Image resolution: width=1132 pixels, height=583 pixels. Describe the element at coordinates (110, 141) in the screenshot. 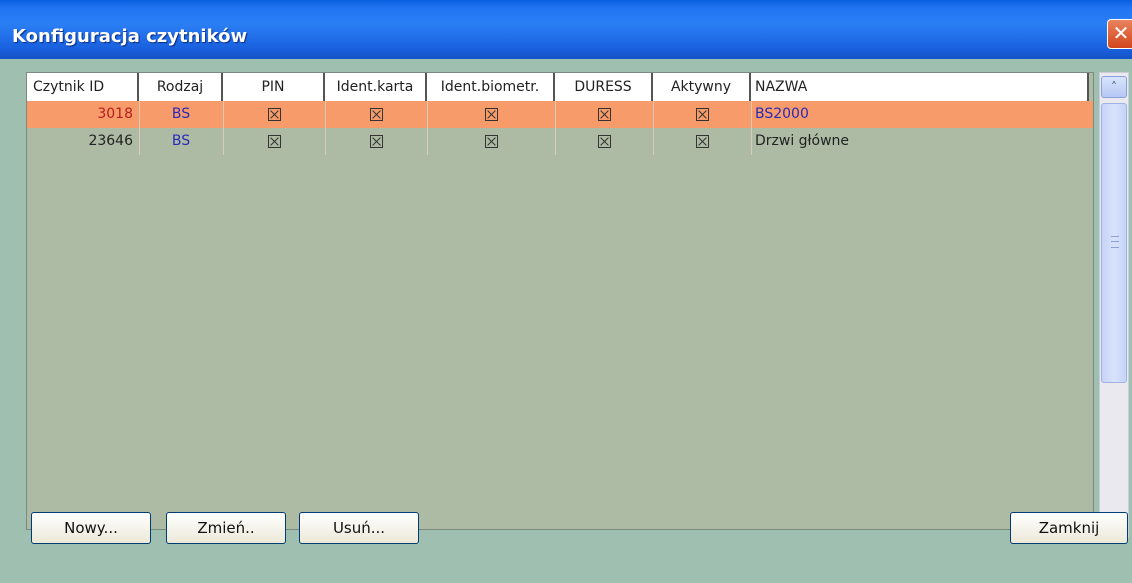

I see `reader-id-cell: 23646` at that location.